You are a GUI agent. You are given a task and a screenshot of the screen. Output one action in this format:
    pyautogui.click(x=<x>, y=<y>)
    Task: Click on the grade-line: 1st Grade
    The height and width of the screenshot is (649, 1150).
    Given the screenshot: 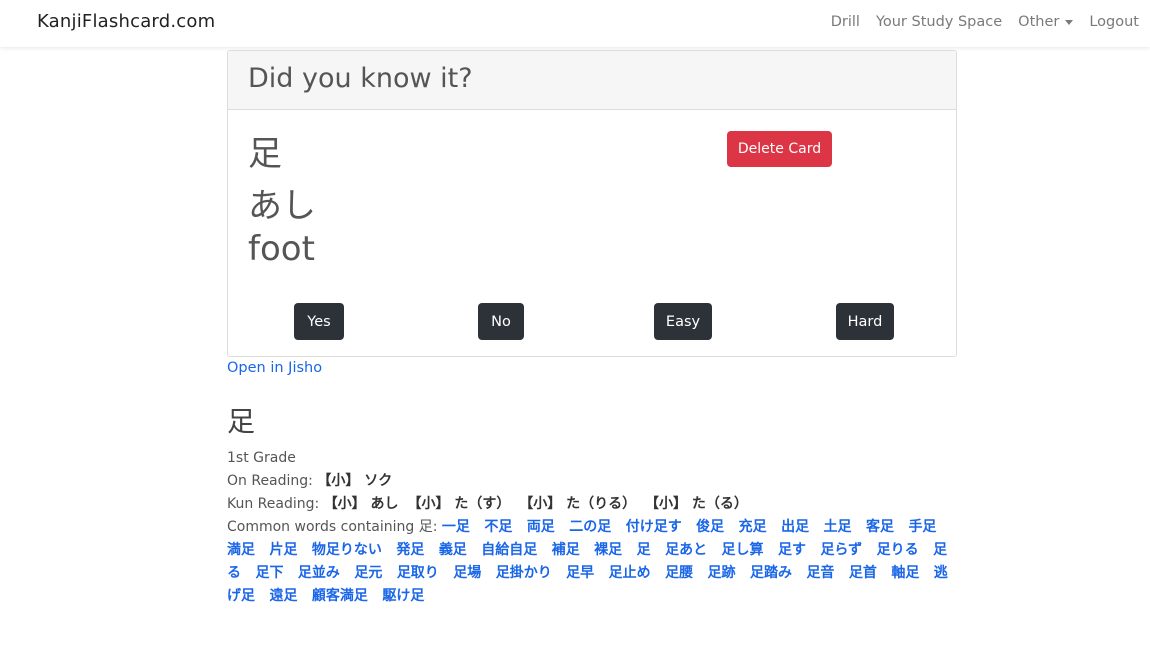 What is the action you would take?
    pyautogui.click(x=261, y=458)
    